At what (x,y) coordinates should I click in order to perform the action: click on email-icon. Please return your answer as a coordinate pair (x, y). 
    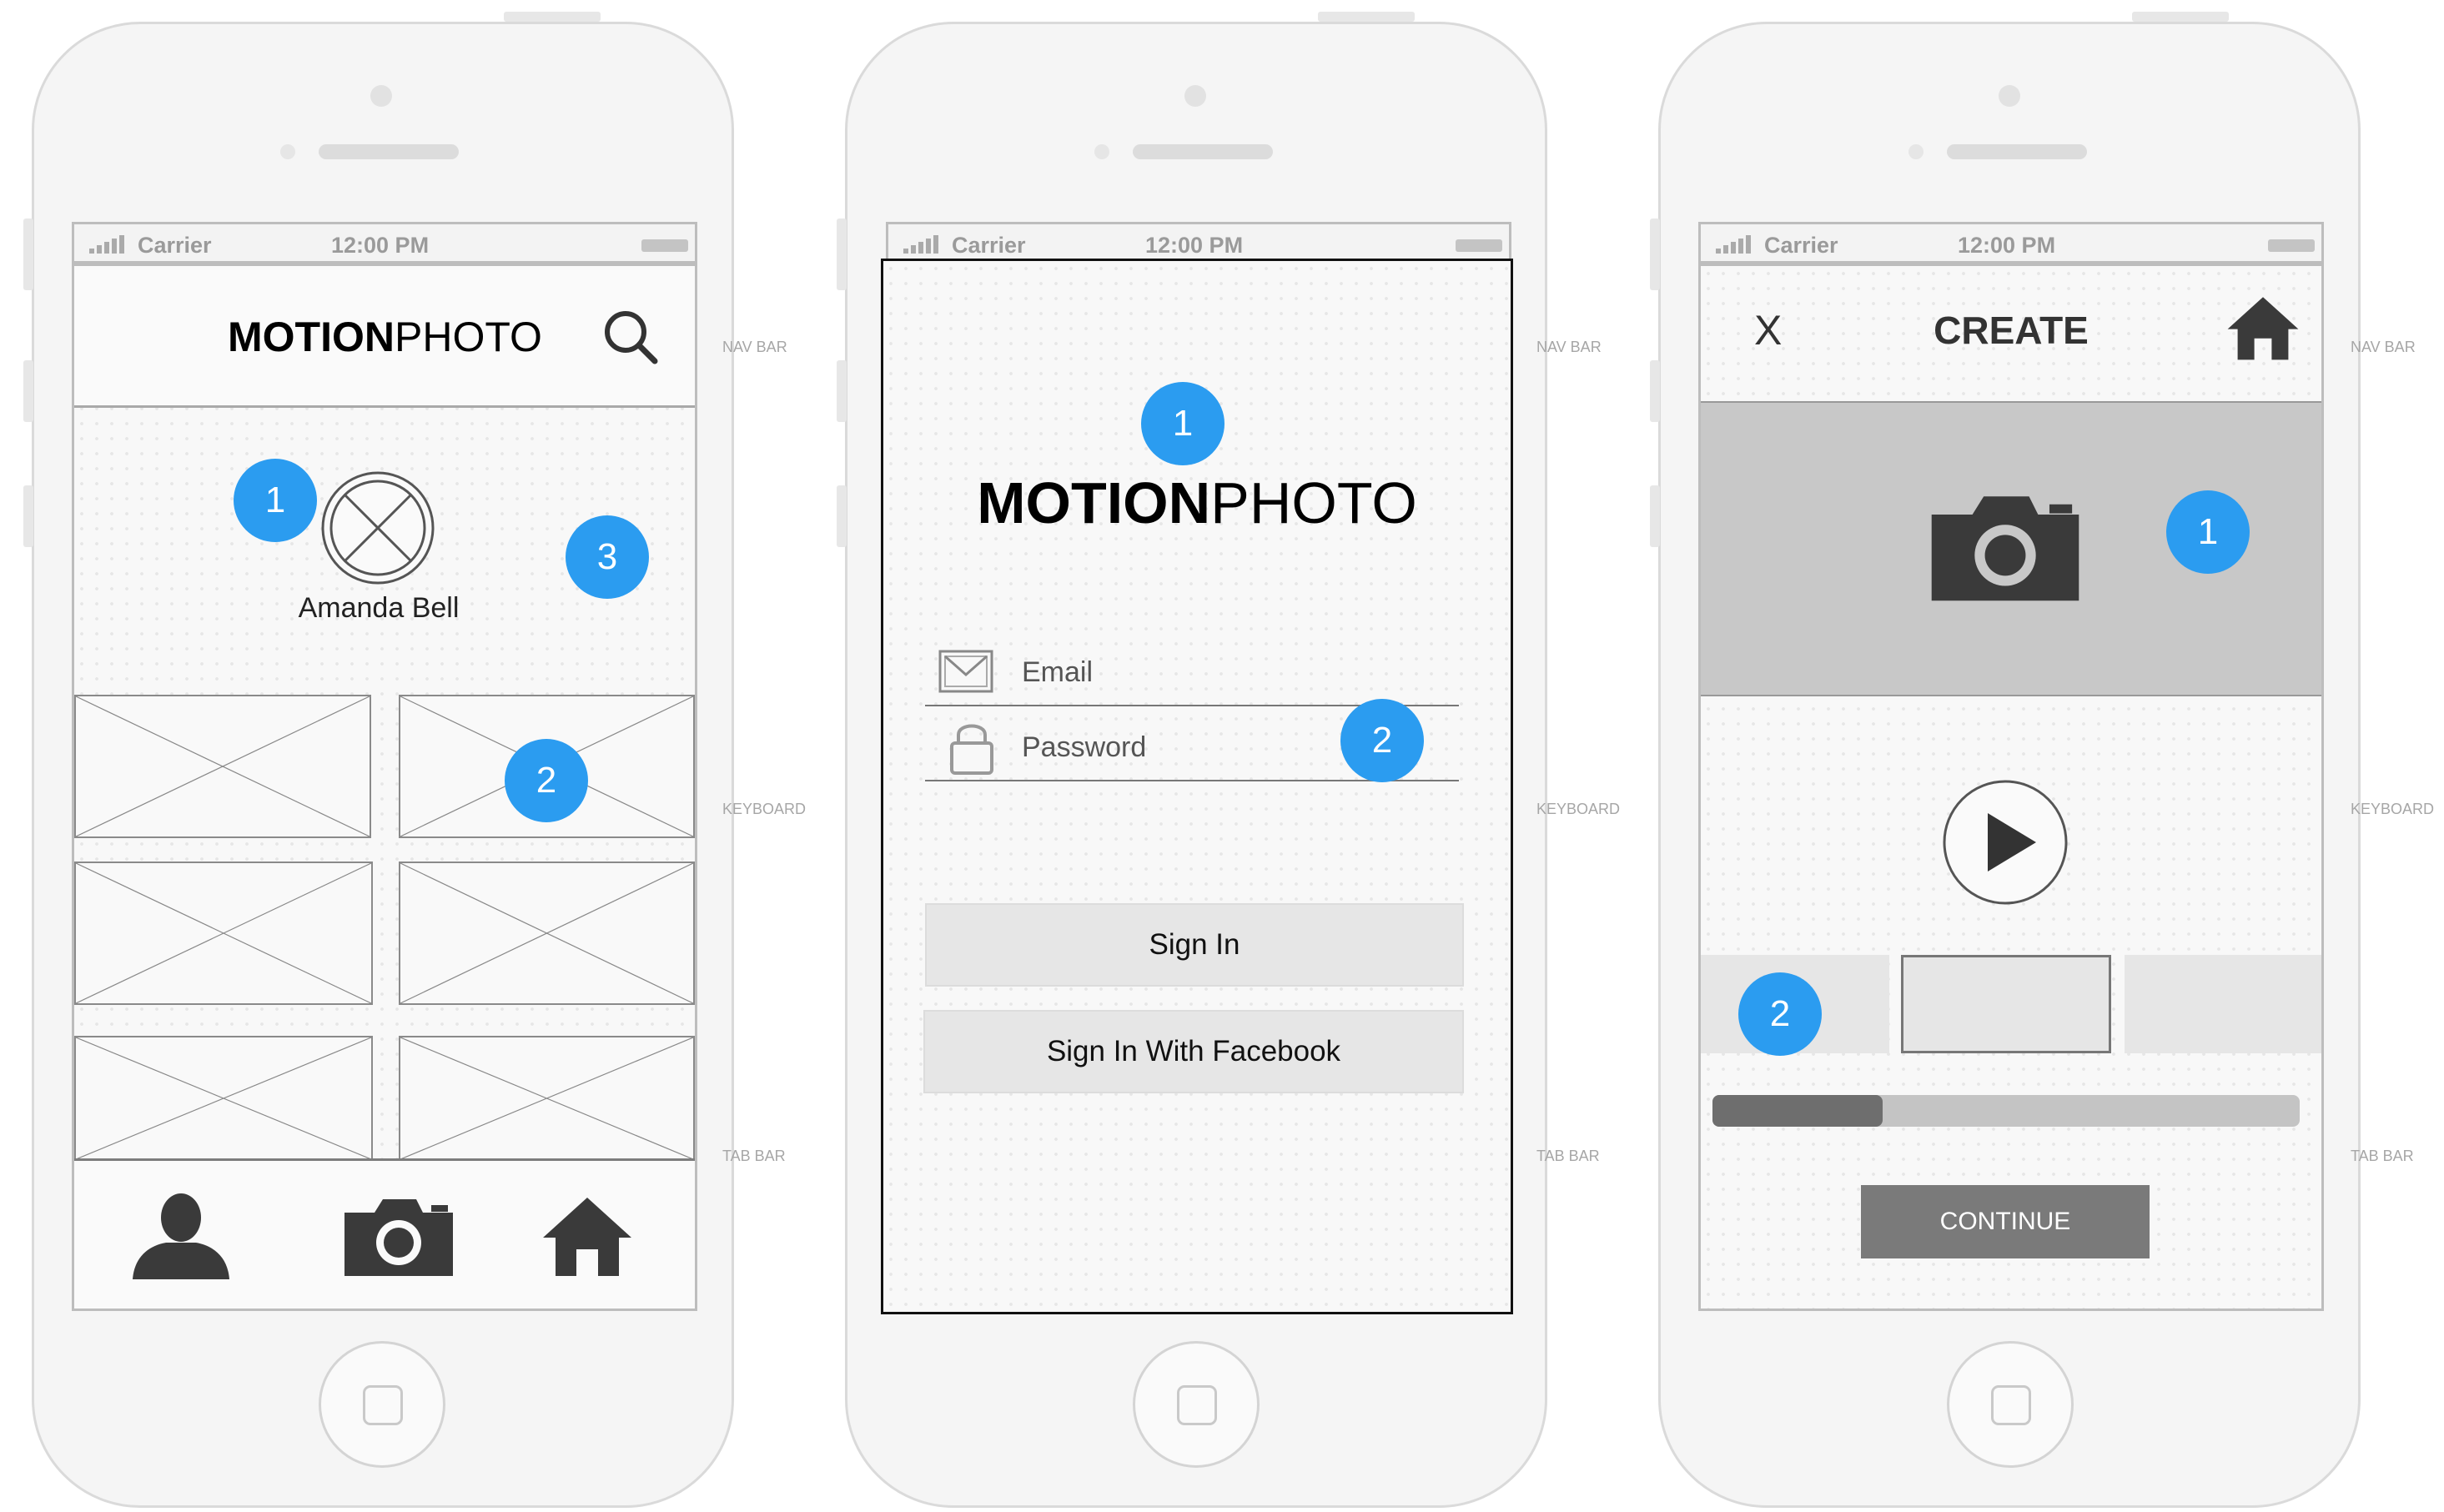
    Looking at the image, I should click on (966, 671).